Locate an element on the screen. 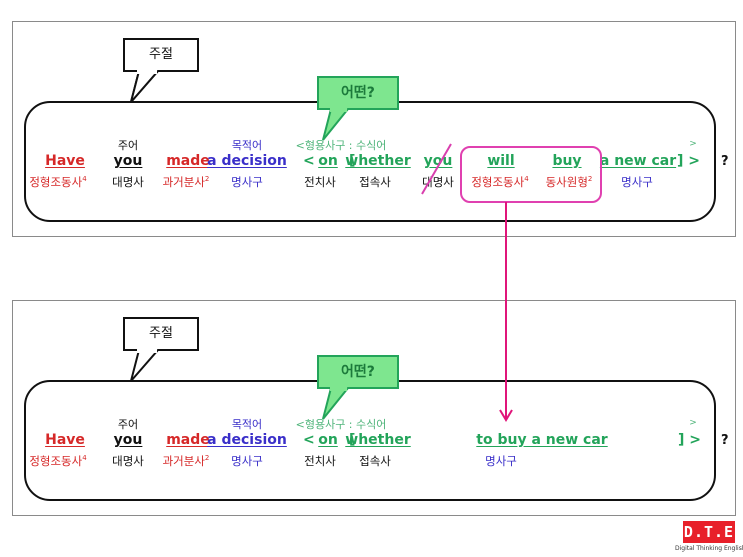 Image resolution: width=743 pixels, height=557 pixels. dte-logo: D.T.E Digital Thinking English is located at coordinates (709, 537).